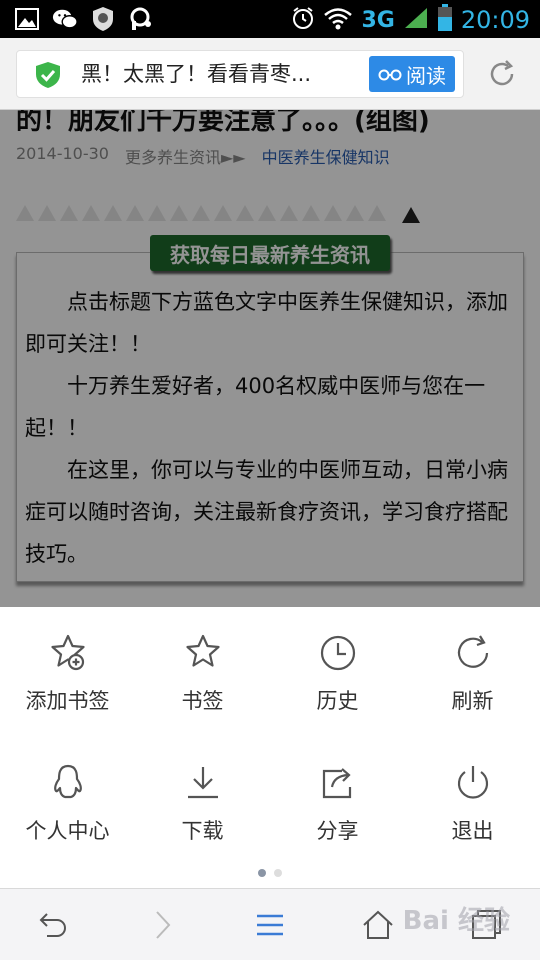 This screenshot has height=960, width=540. What do you see at coordinates (27, 19) in the screenshot?
I see `image-icon` at bounding box center [27, 19].